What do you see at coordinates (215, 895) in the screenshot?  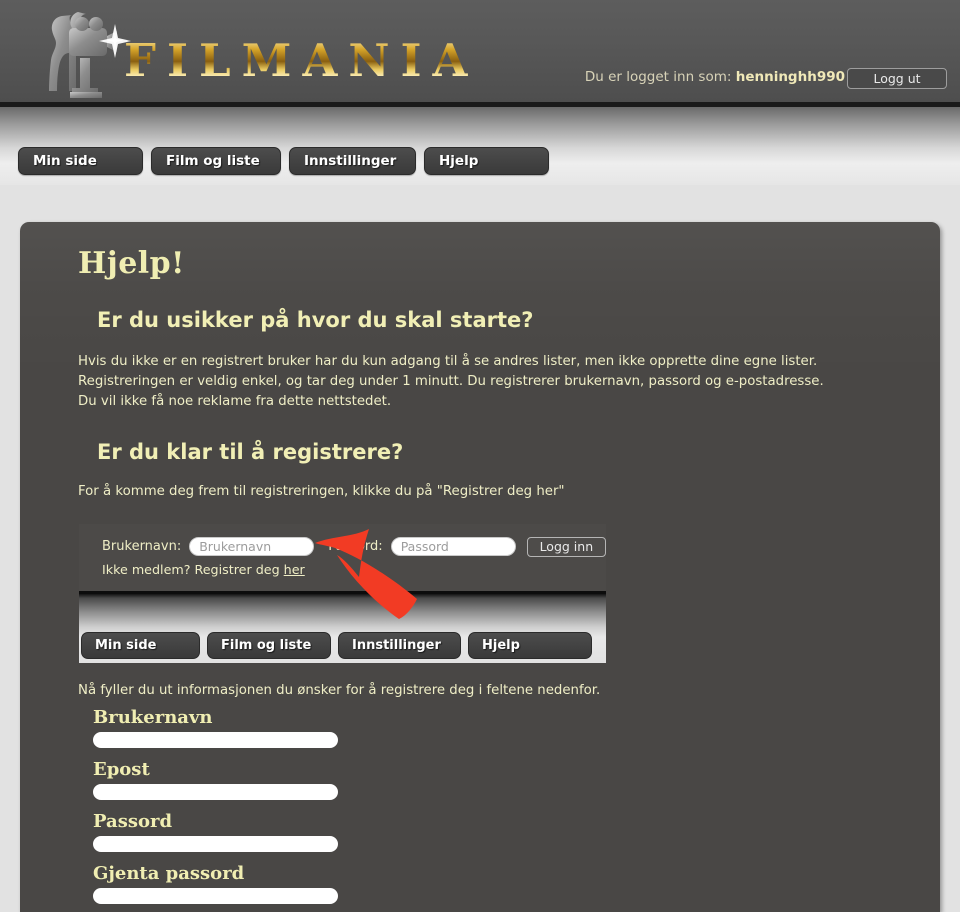 I see `repeat-password-field` at bounding box center [215, 895].